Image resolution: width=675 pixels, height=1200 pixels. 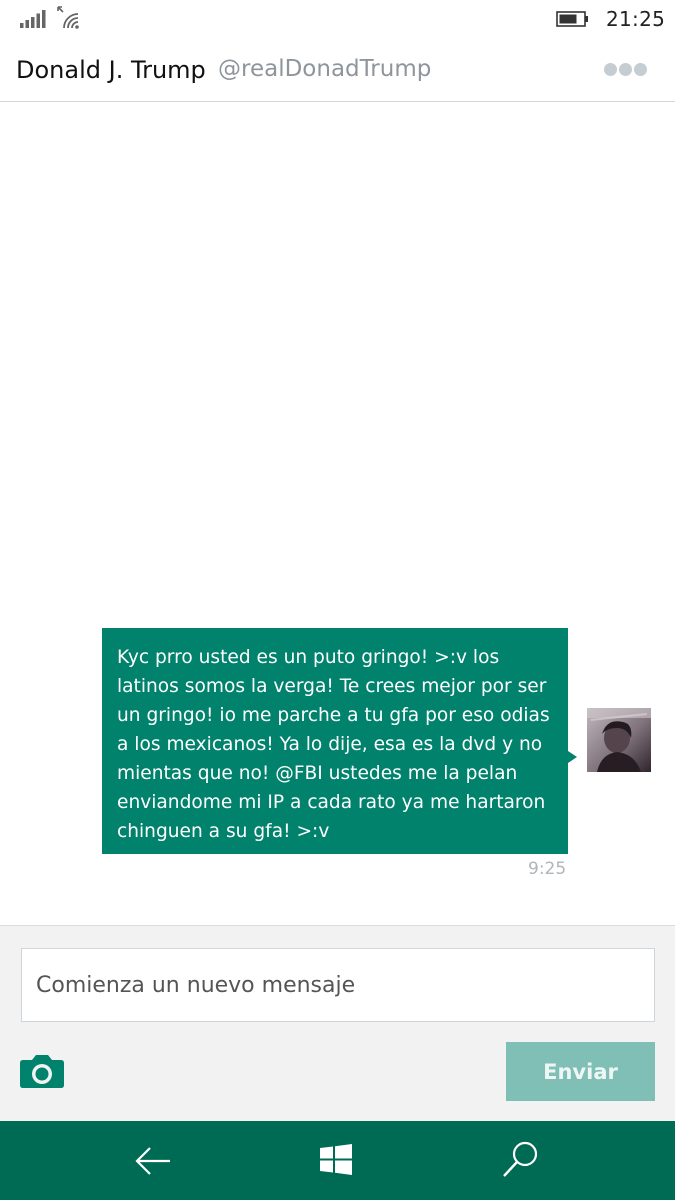 I want to click on back-icon, so click(x=152, y=1161).